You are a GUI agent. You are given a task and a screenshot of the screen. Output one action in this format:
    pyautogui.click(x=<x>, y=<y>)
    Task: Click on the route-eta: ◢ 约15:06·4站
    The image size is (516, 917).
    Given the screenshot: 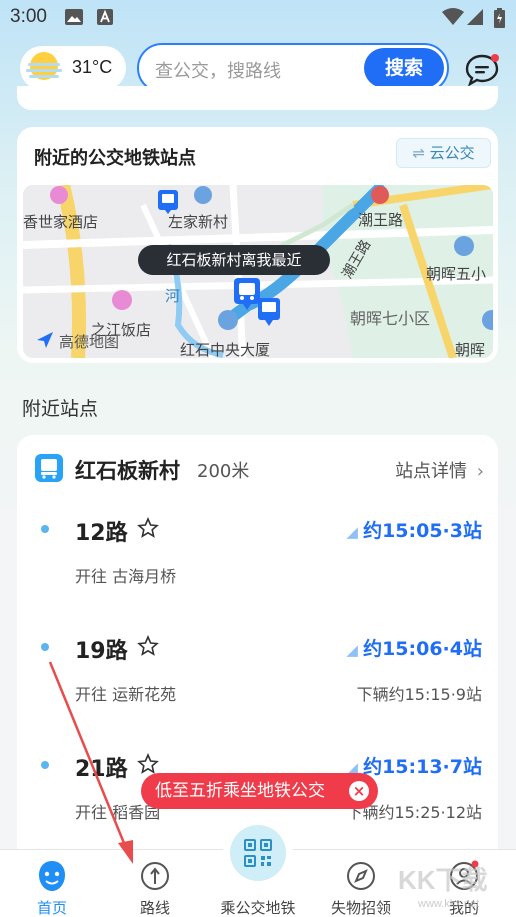 What is the action you would take?
    pyautogui.click(x=414, y=649)
    